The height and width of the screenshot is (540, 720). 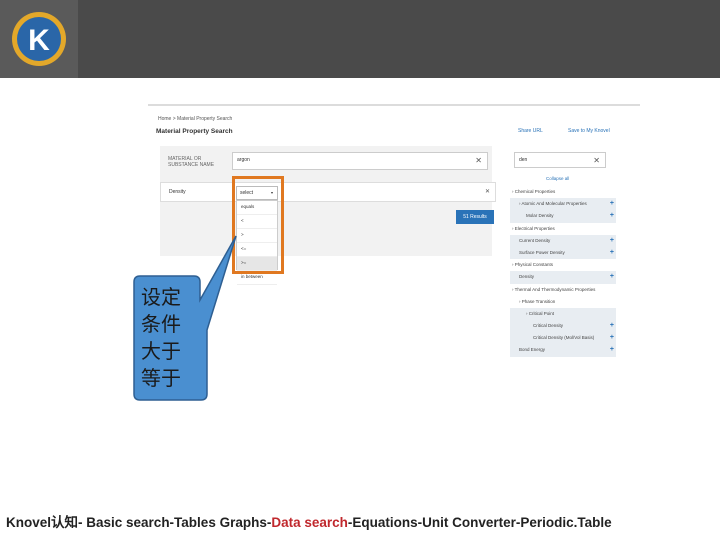 I want to click on callout-line: 等于, so click(x=161, y=378).